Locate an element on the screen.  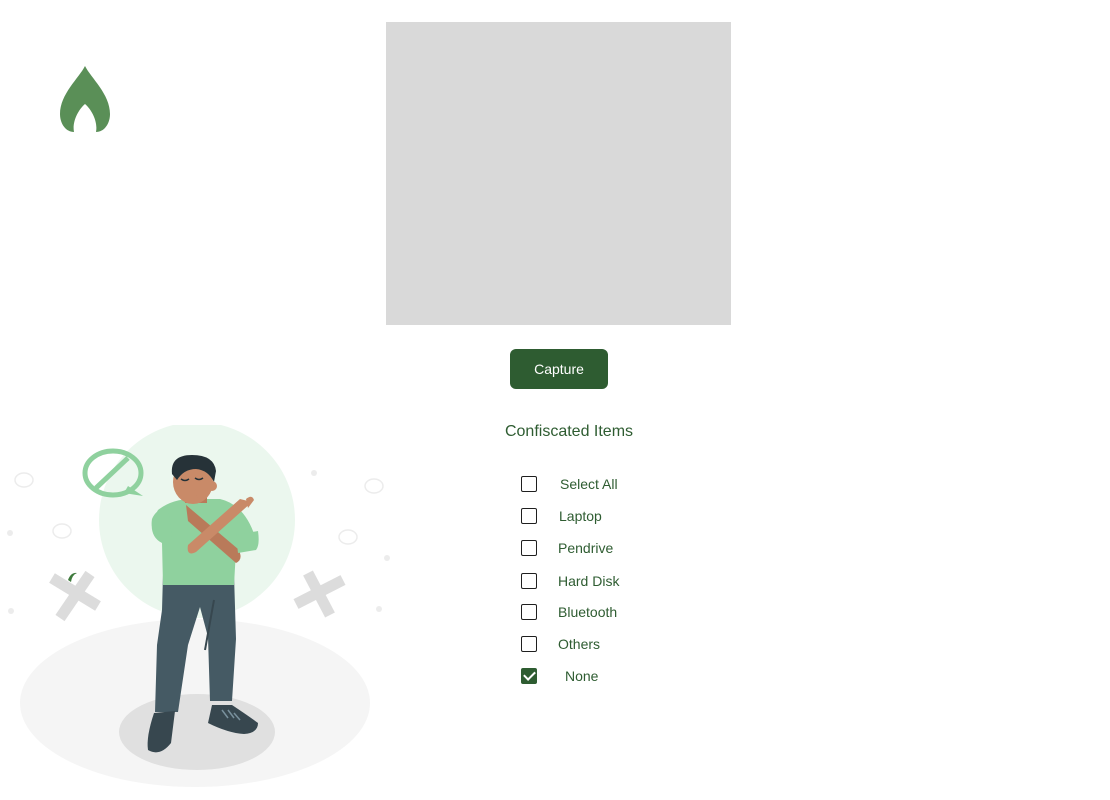
option-label: Hard Disk is located at coordinates (589, 581).